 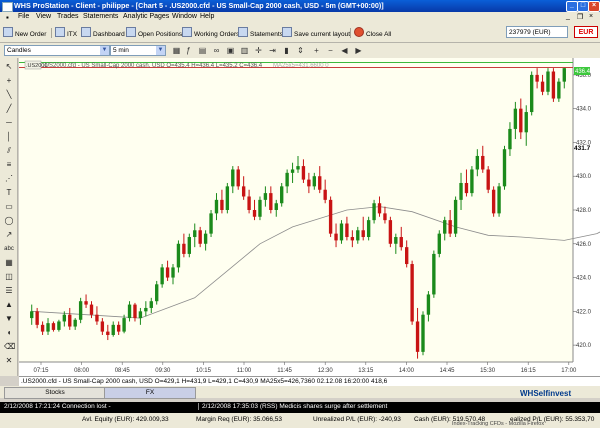 I want to click on up-arrow-icon: ▲, so click(x=9, y=305).